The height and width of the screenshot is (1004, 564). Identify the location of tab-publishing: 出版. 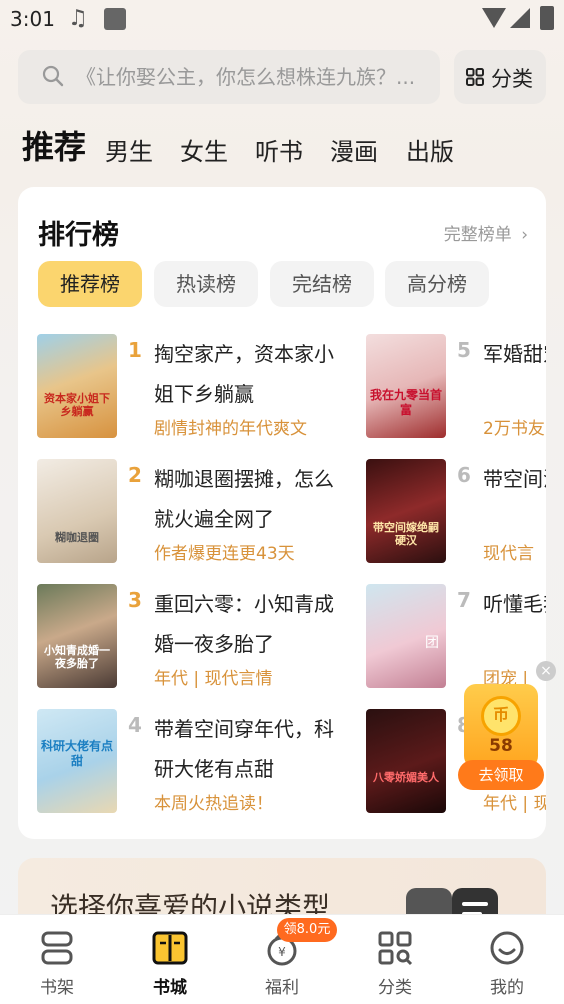
(430, 149).